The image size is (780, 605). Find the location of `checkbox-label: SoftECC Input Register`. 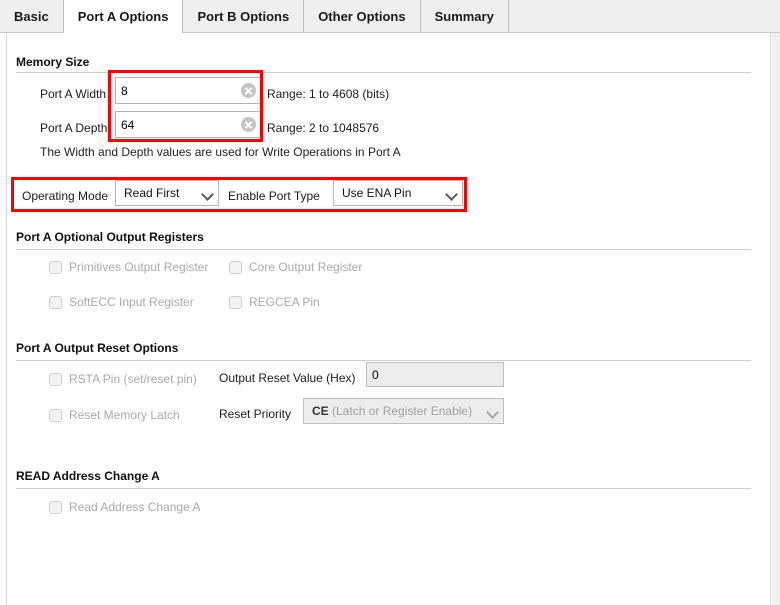

checkbox-label: SoftECC Input Register is located at coordinates (131, 302).